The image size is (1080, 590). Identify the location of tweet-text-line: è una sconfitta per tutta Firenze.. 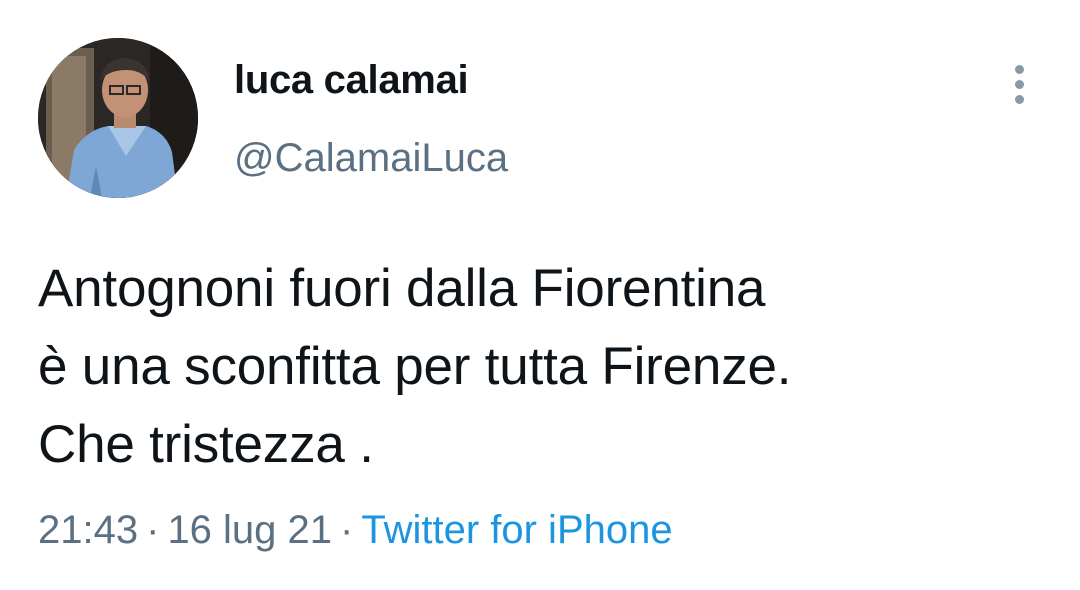
(415, 366).